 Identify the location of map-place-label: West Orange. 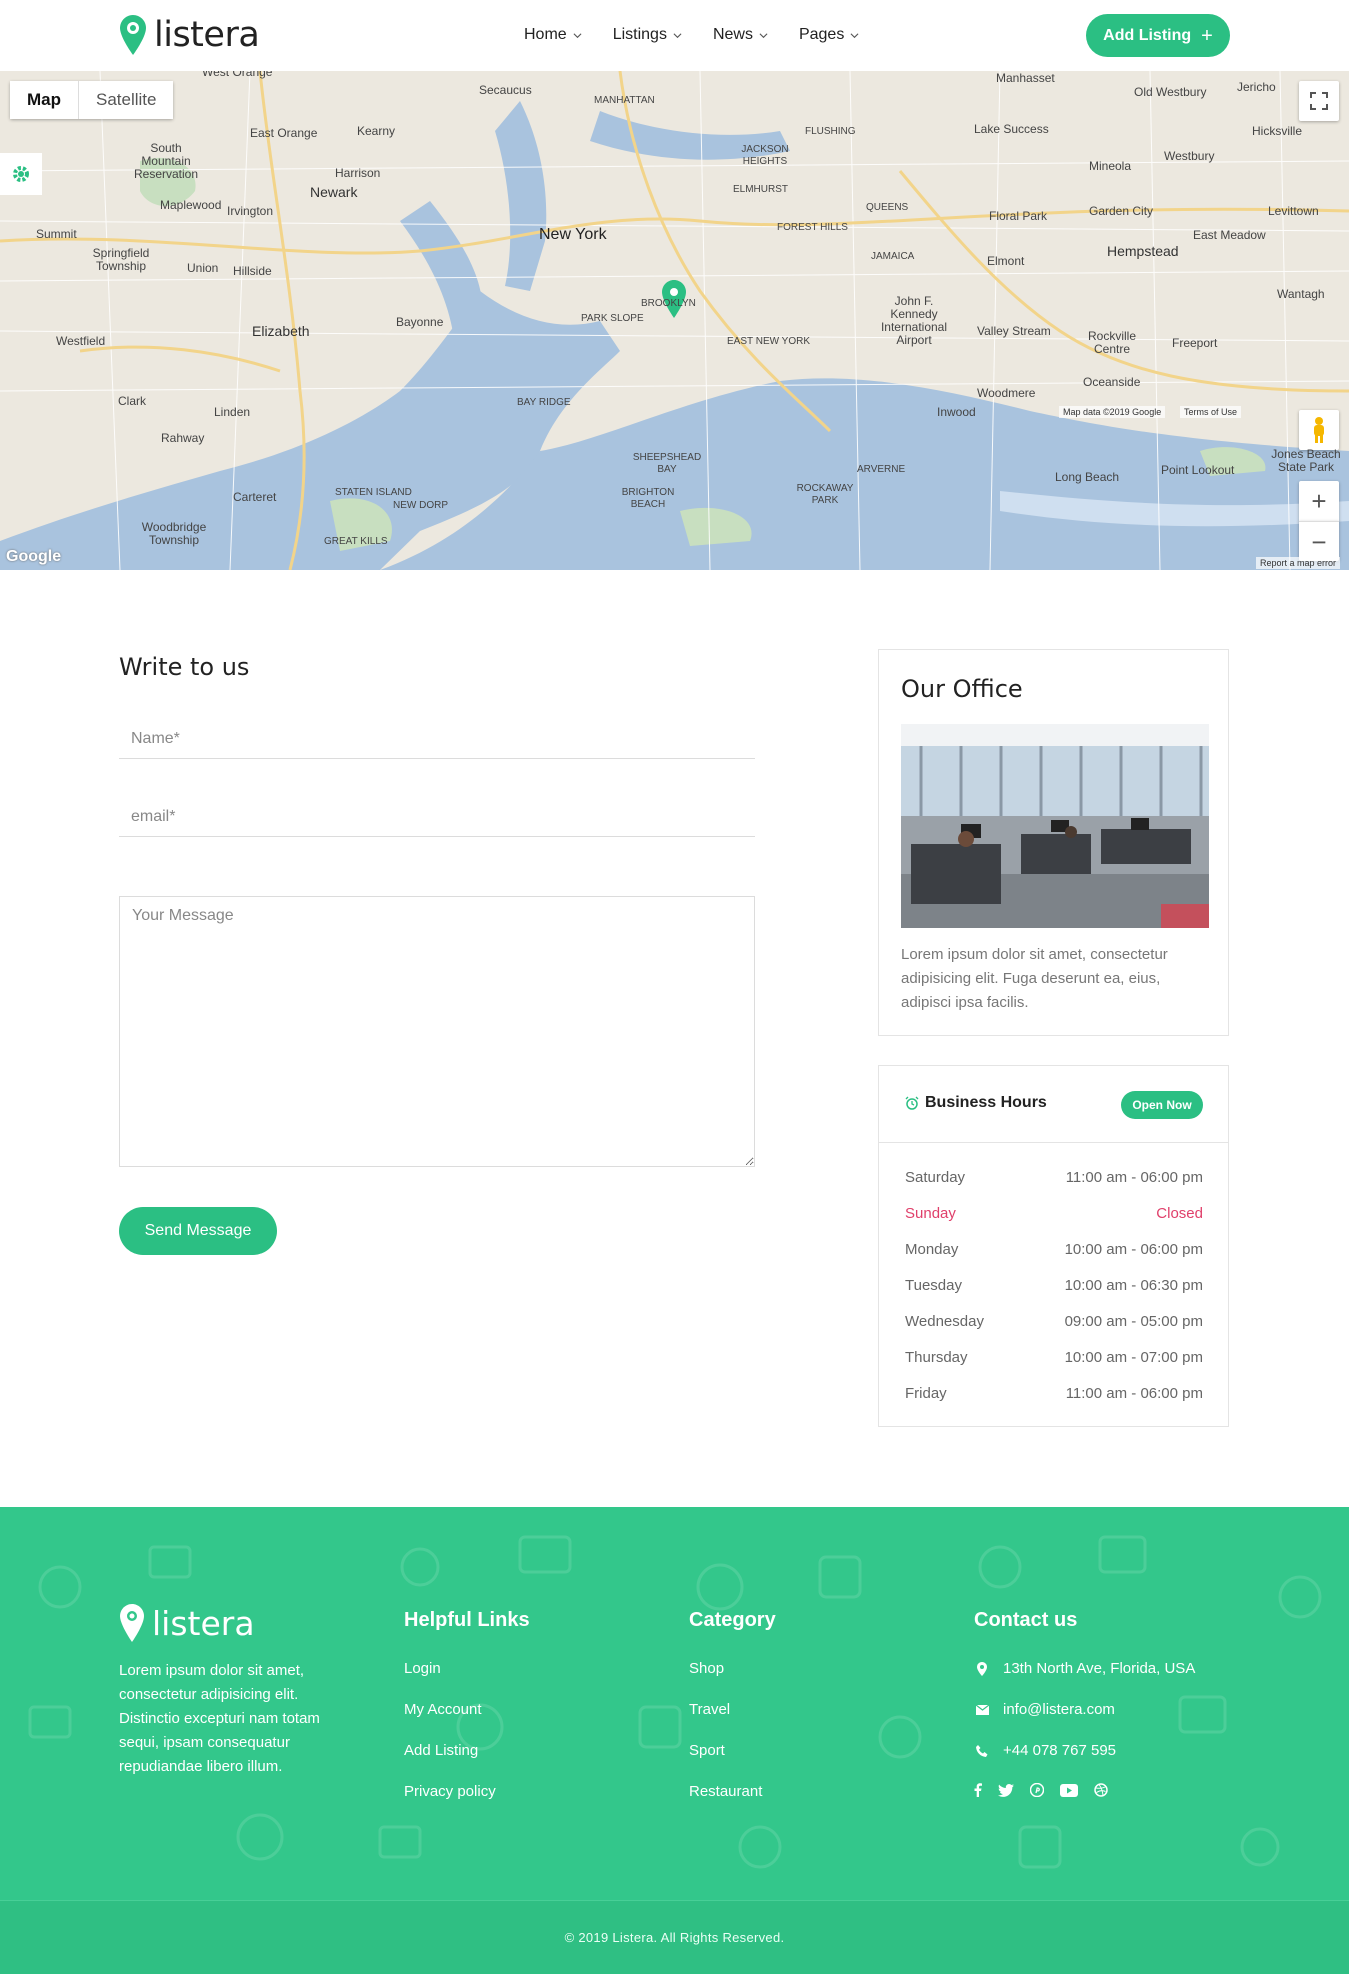
(237, 75).